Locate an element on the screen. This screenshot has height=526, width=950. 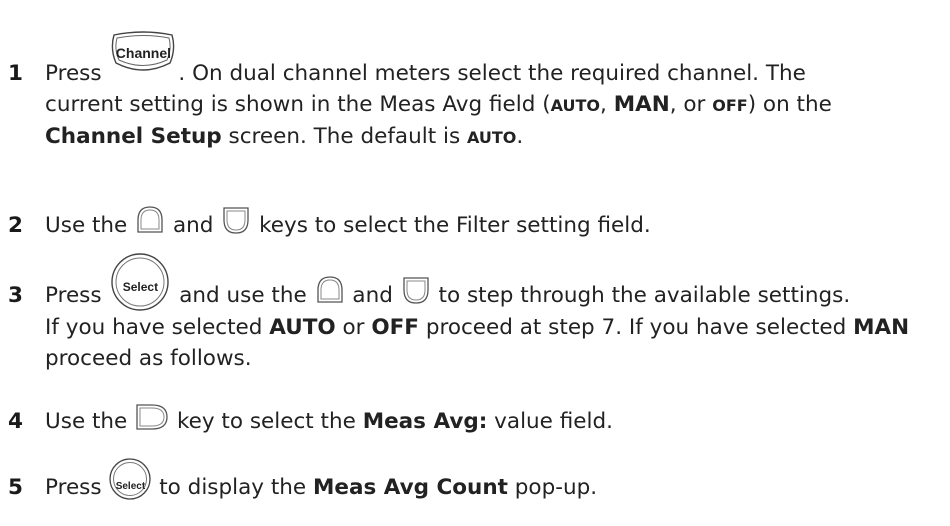
step-number: 3 is located at coordinates (15, 295).